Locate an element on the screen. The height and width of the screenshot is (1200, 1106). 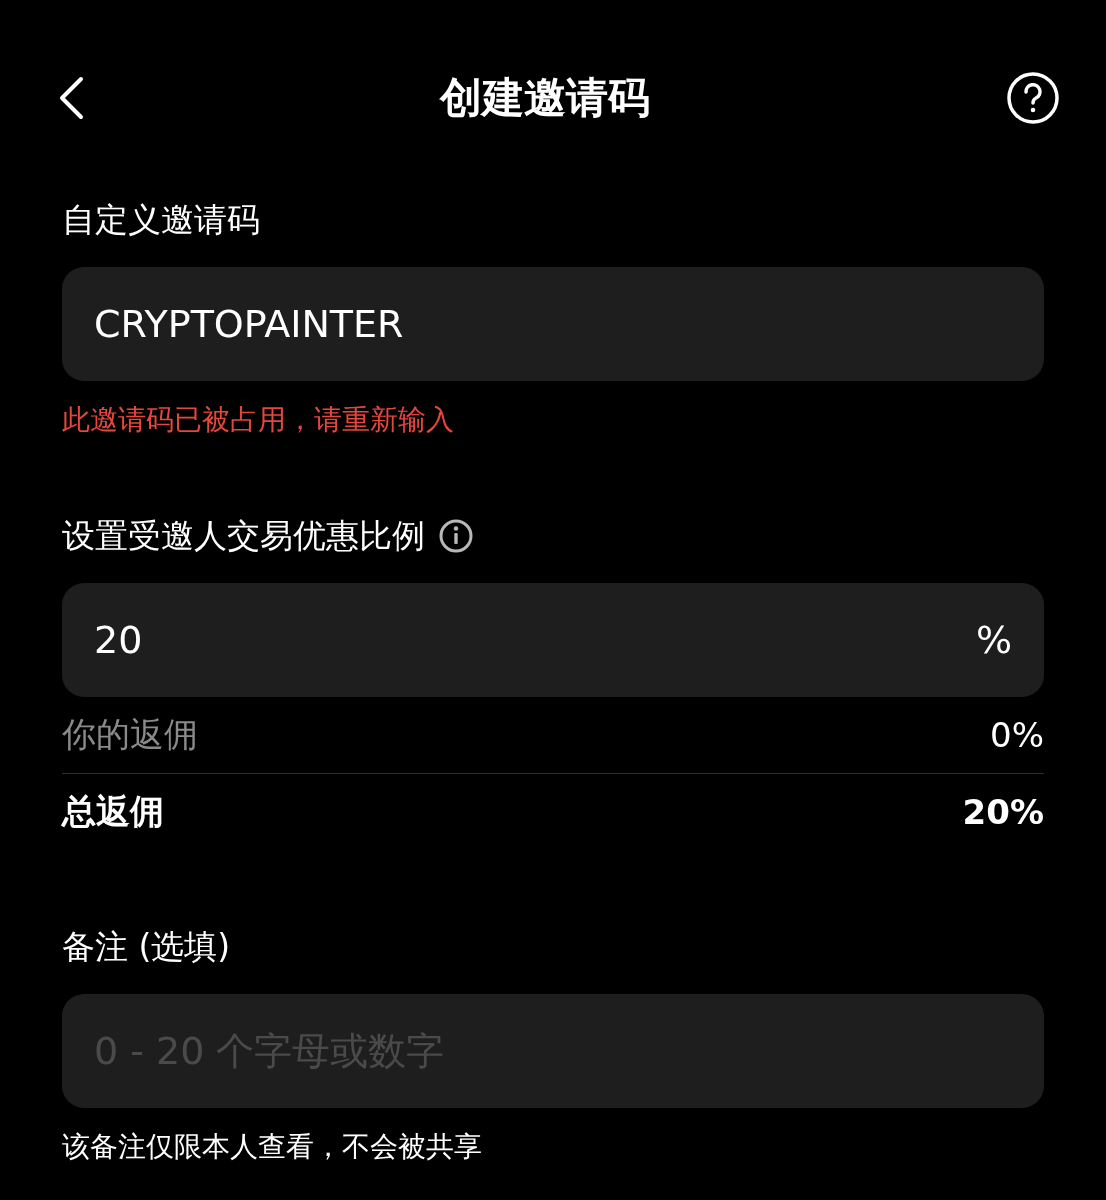
row-value: 0% is located at coordinates (1017, 735).